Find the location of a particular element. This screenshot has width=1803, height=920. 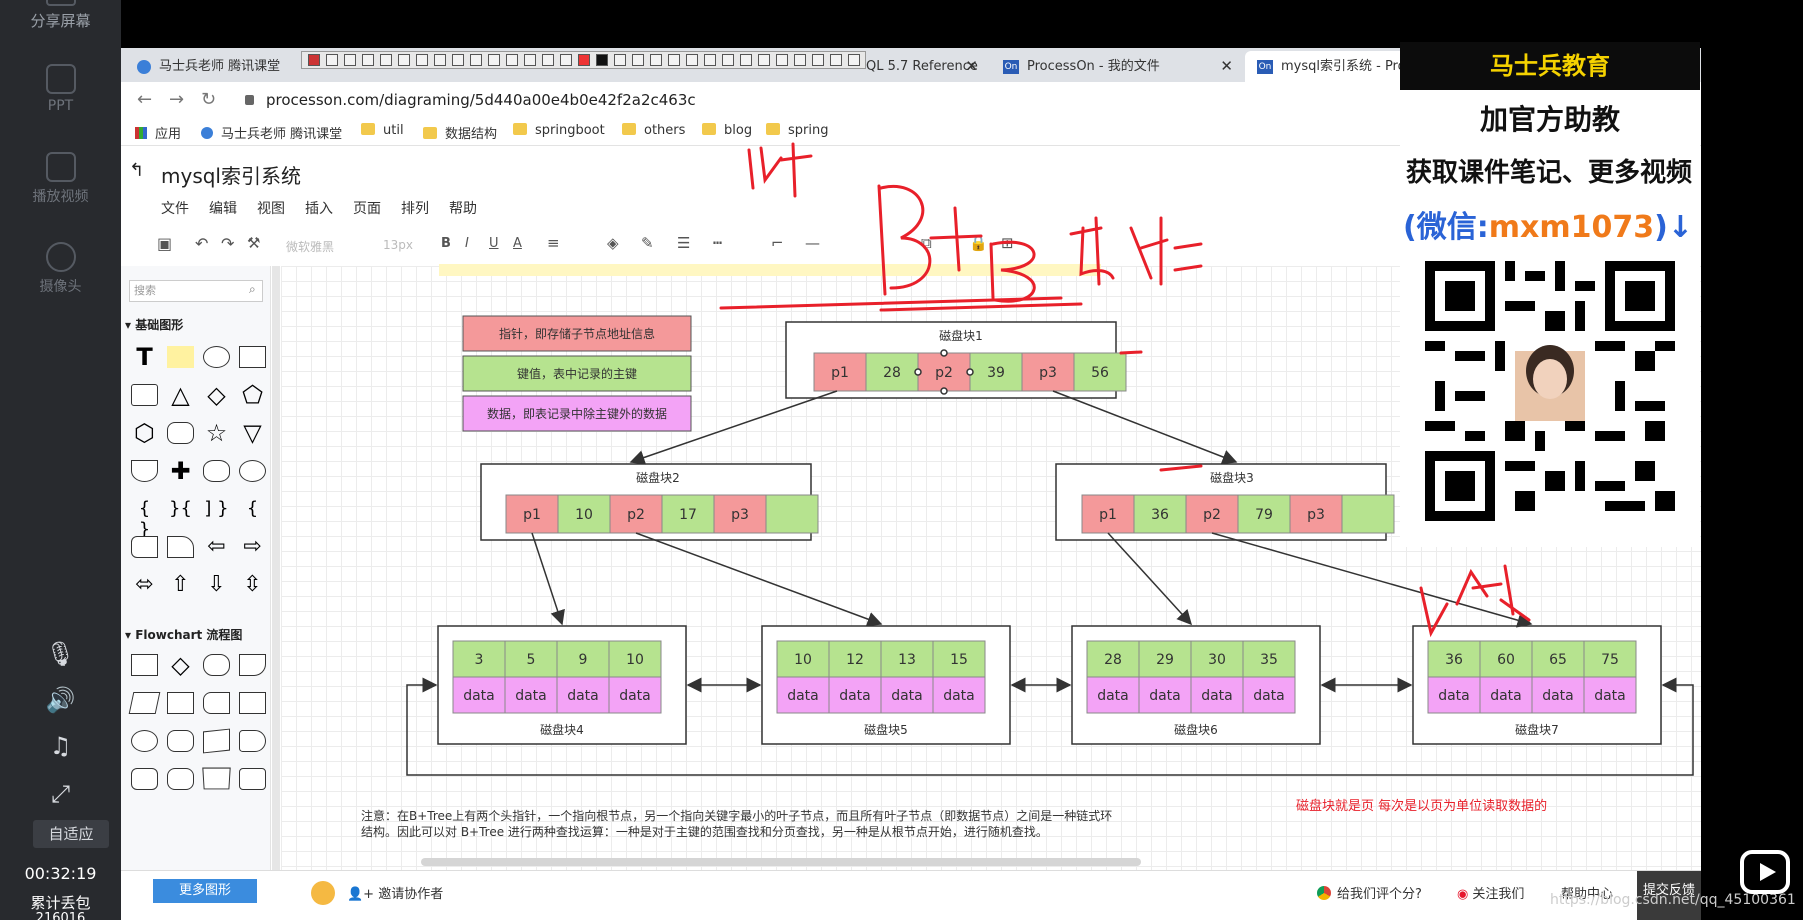

music-icon: ♫ is located at coordinates (60, 746).